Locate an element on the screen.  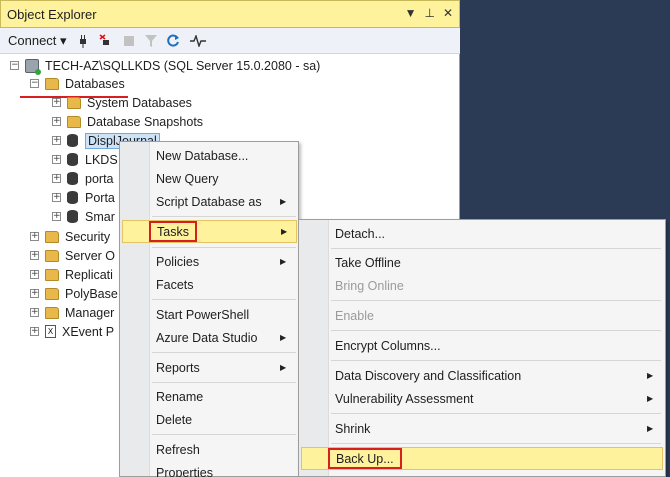
xevent-icon: X is located at coordinates (50, 331).